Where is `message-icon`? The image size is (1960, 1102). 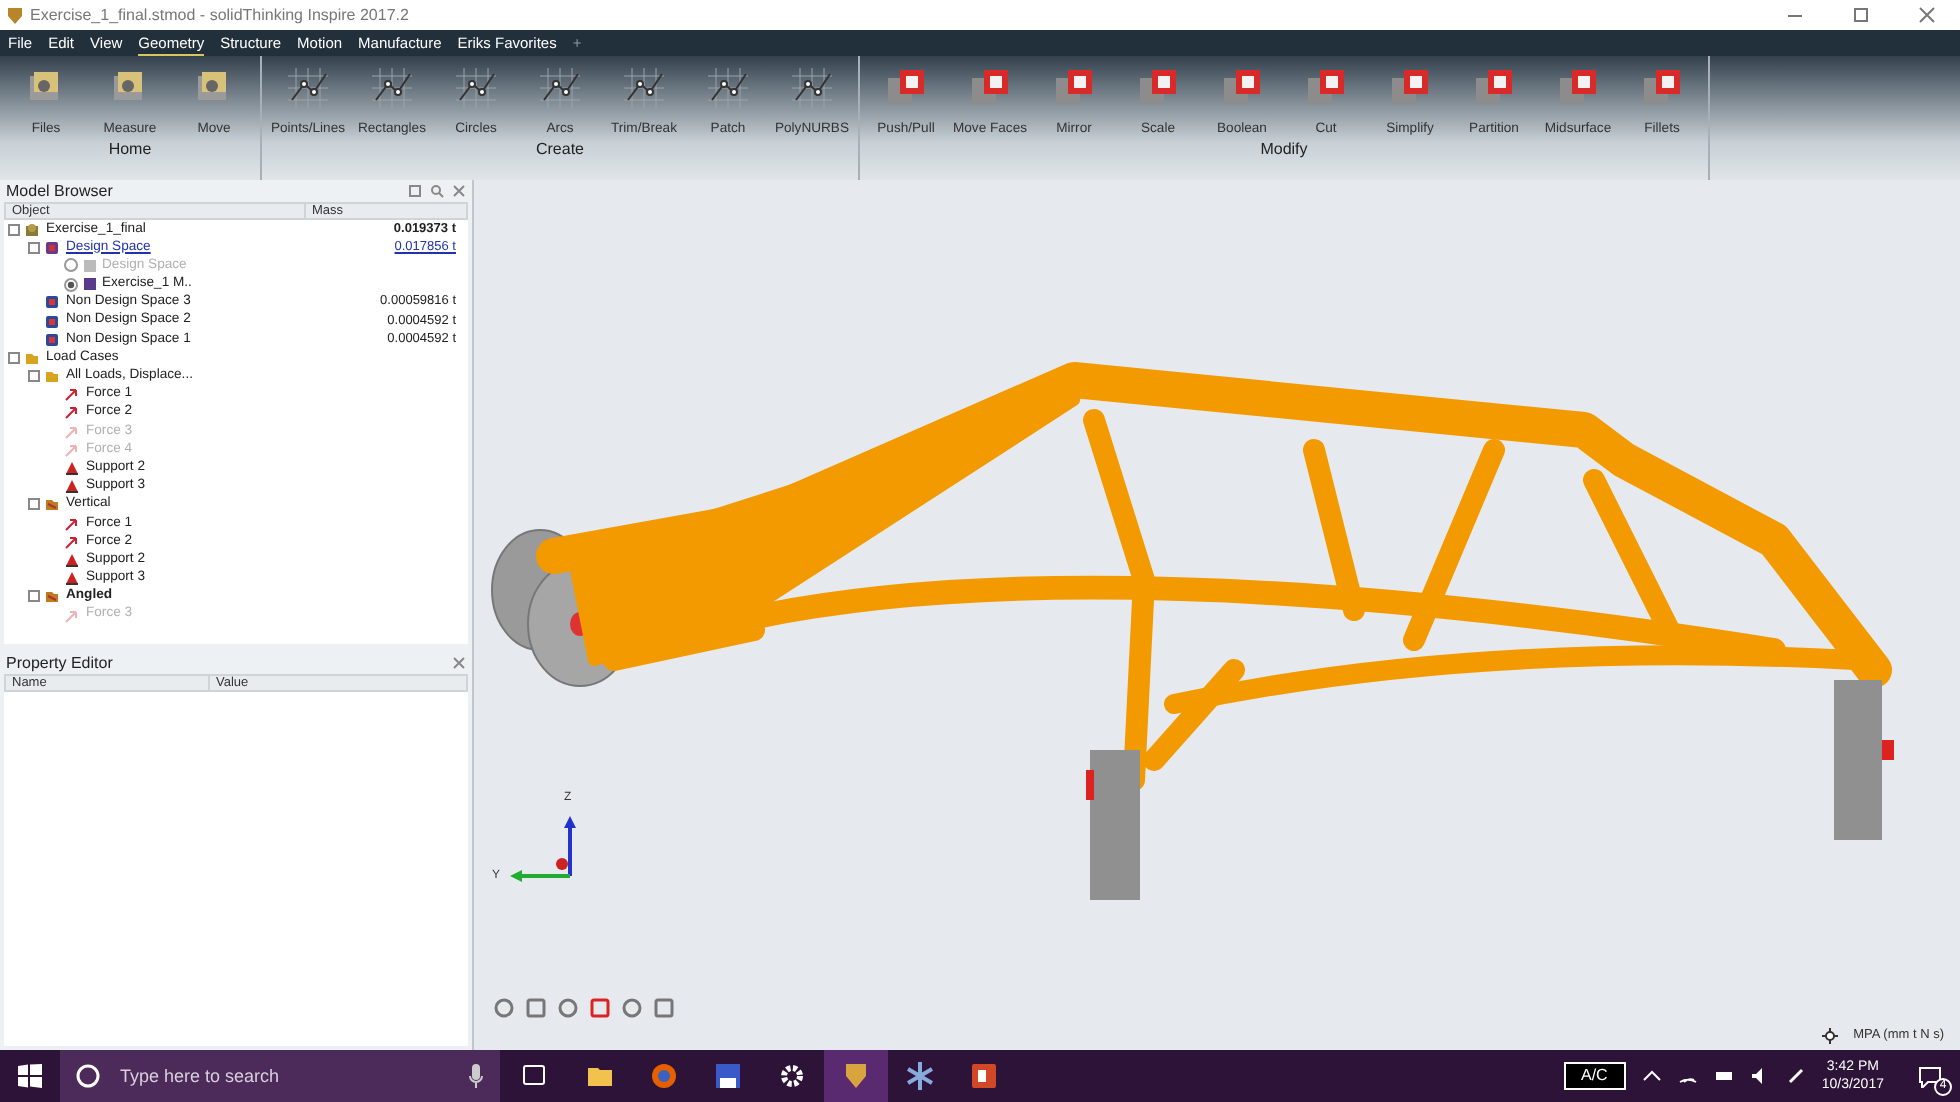
message-icon is located at coordinates (1930, 1076).